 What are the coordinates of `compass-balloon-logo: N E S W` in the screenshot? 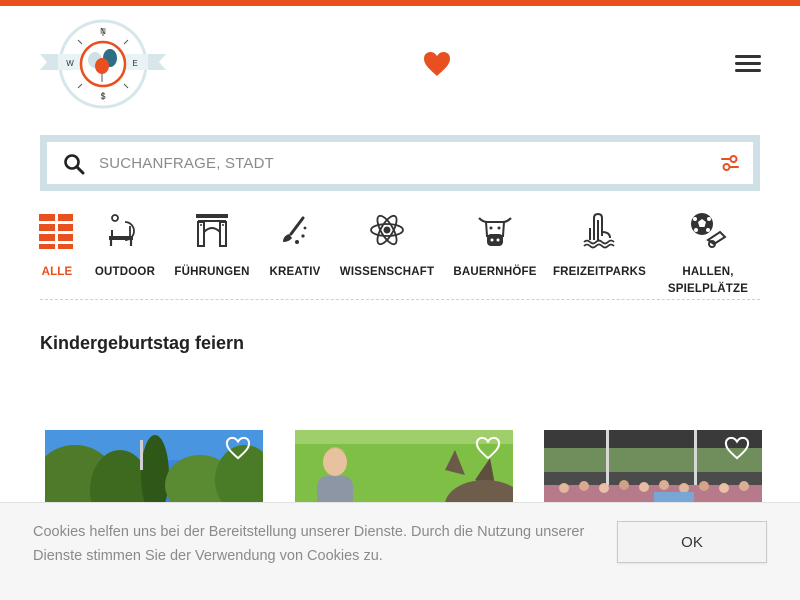 It's located at (103, 64).